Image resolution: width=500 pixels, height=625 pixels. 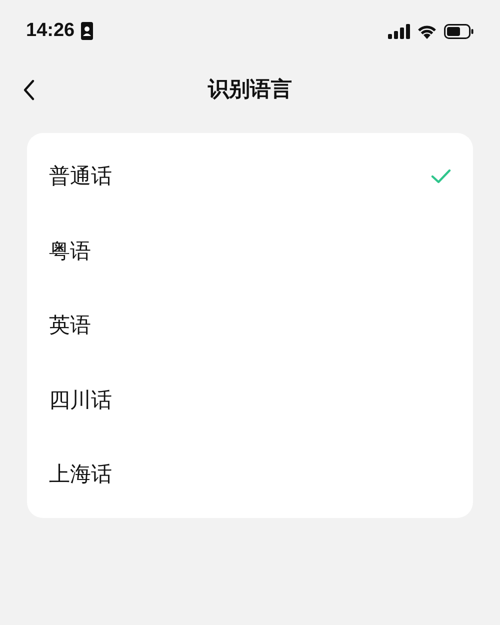 I want to click on back-icon, so click(x=29, y=90).